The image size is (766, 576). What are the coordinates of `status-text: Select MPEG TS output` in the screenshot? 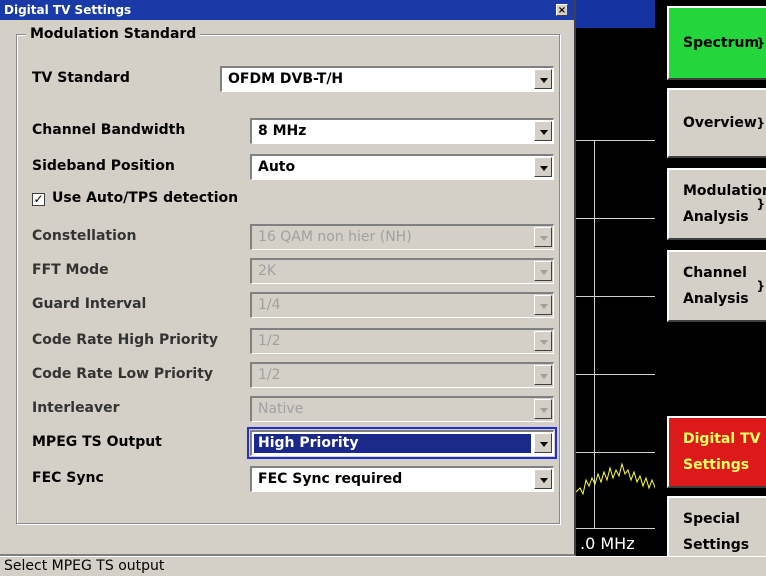 It's located at (84, 566).